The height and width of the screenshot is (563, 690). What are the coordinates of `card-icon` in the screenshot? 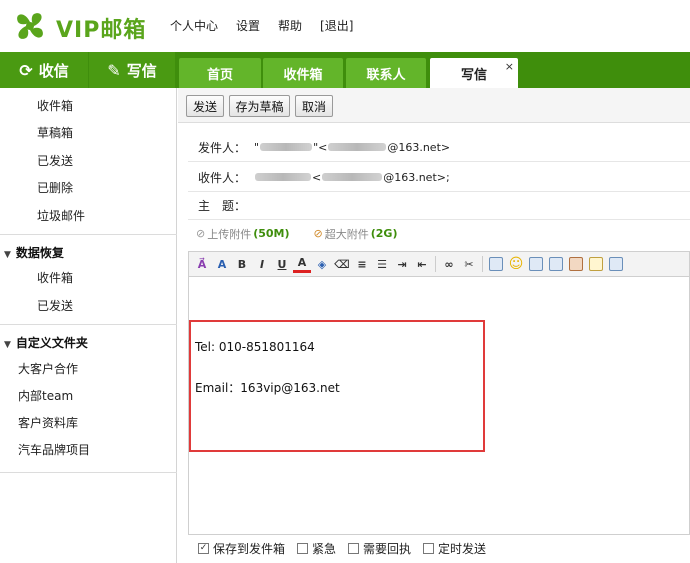 It's located at (616, 264).